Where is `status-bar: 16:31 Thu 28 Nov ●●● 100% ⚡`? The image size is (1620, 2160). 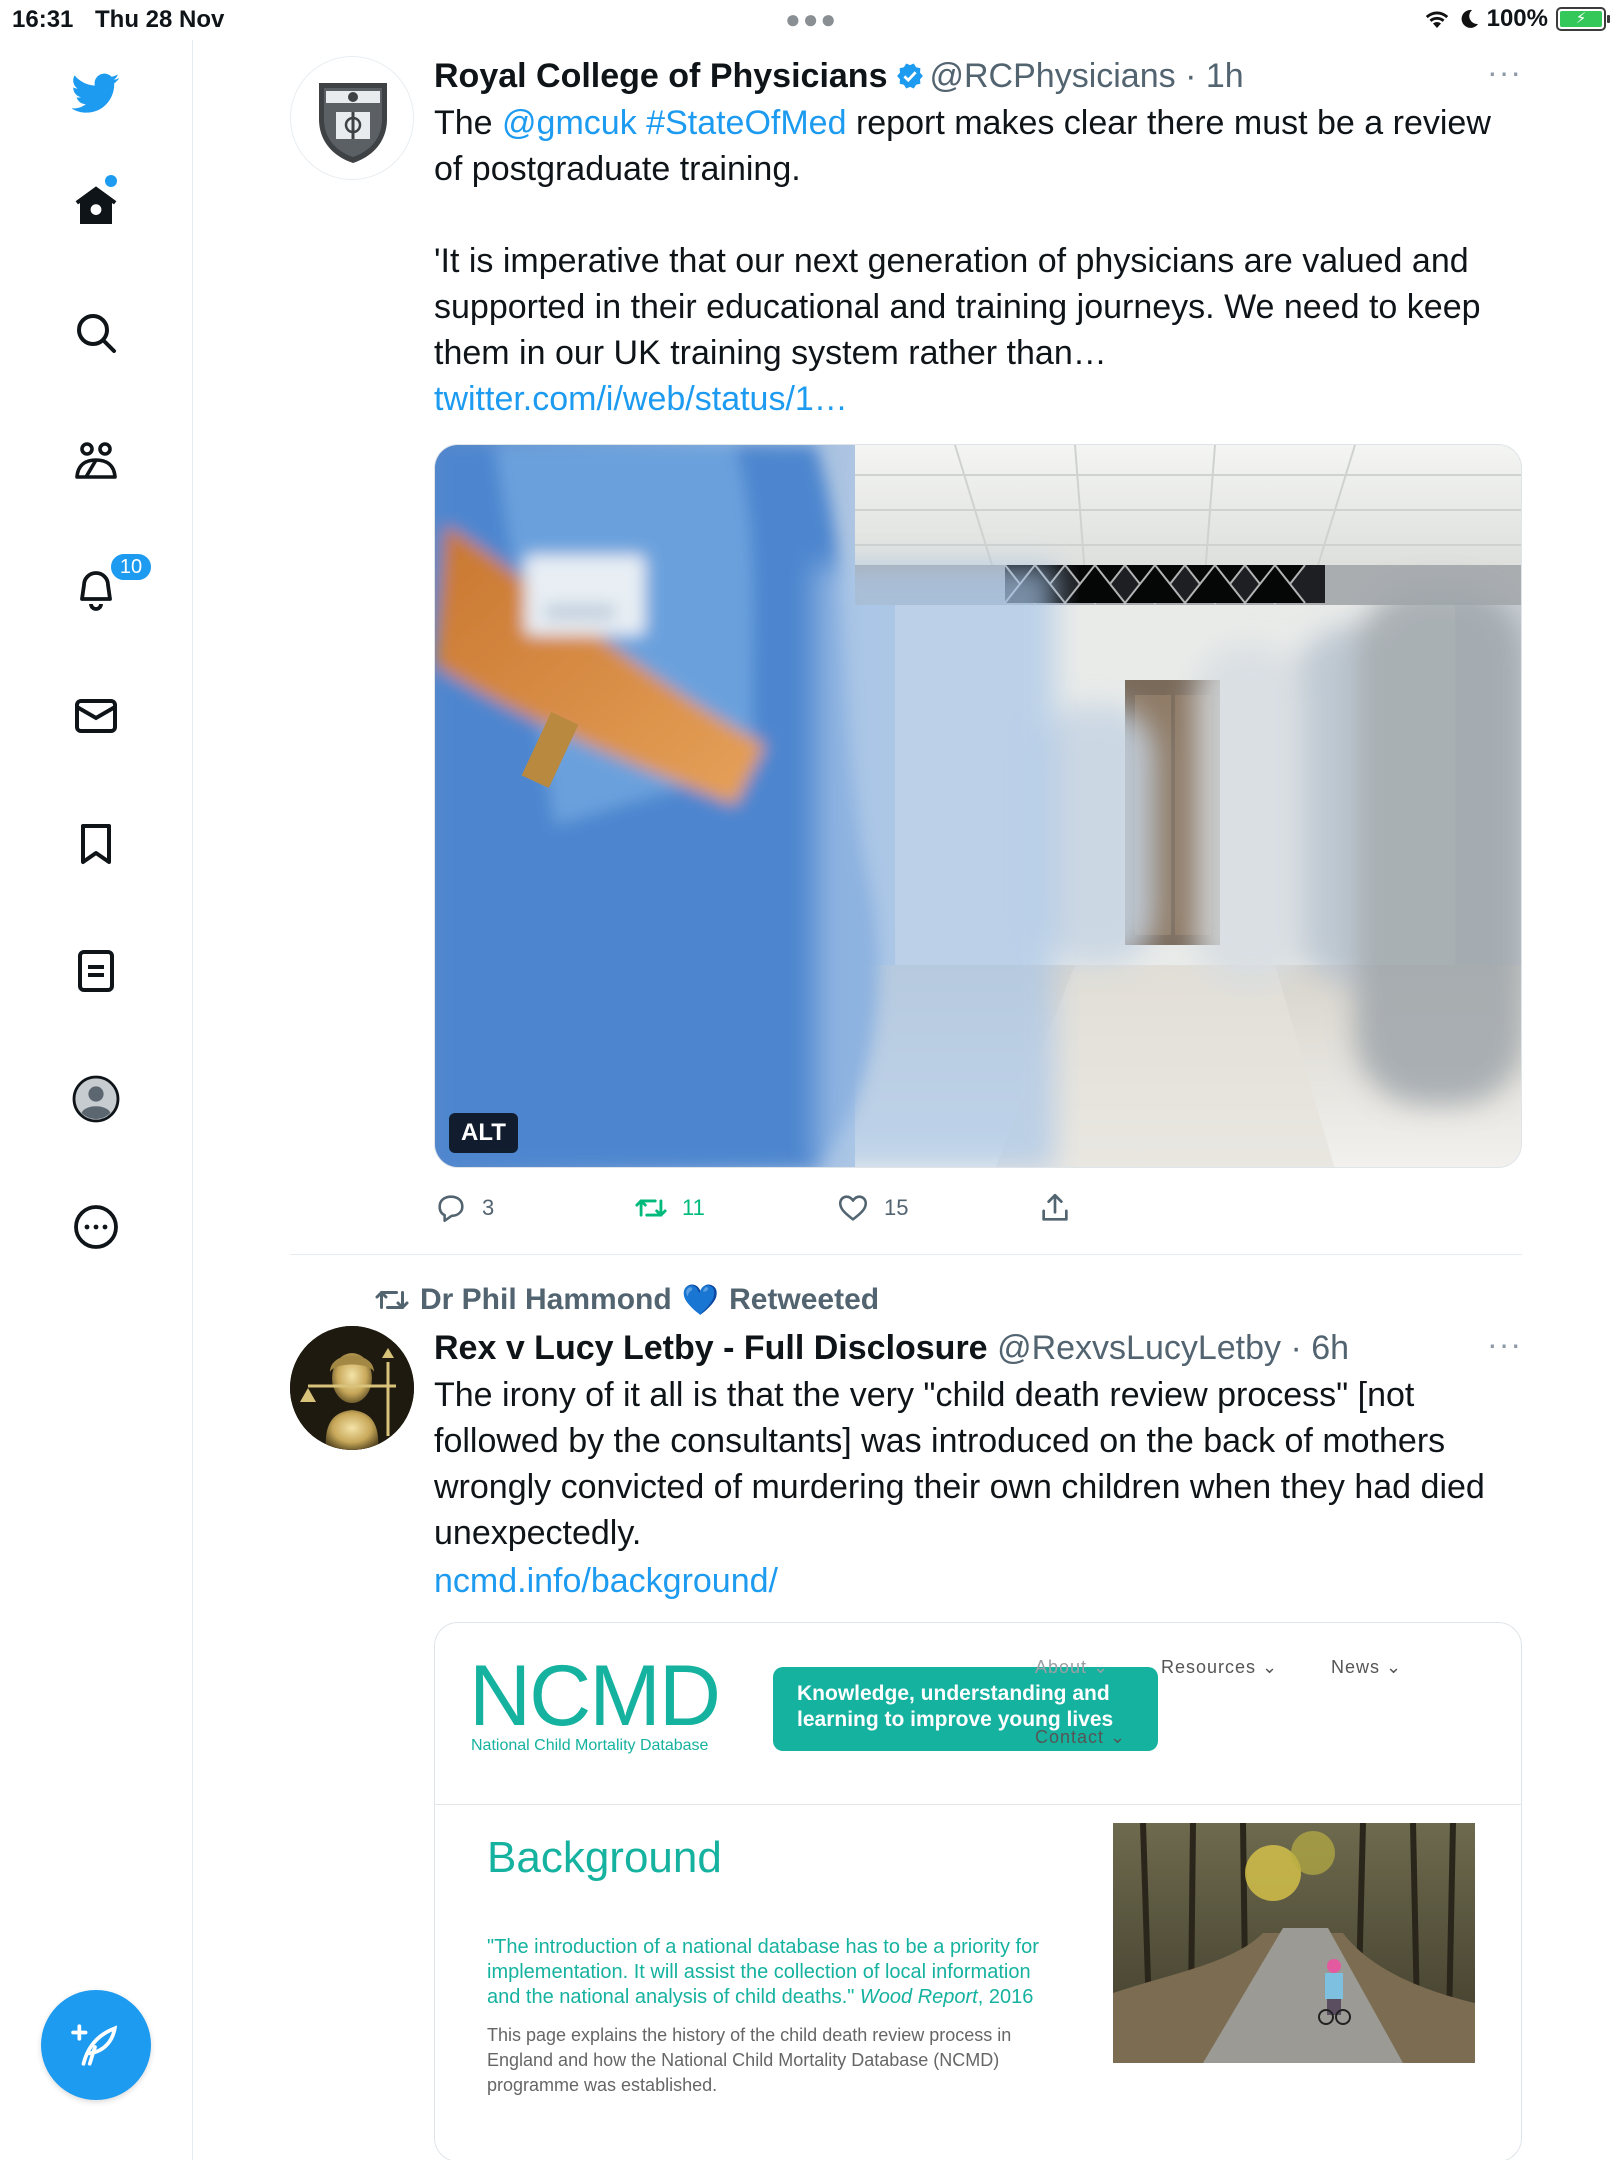
status-bar: 16:31 Thu 28 Nov ●●● 100% ⚡ is located at coordinates (810, 20).